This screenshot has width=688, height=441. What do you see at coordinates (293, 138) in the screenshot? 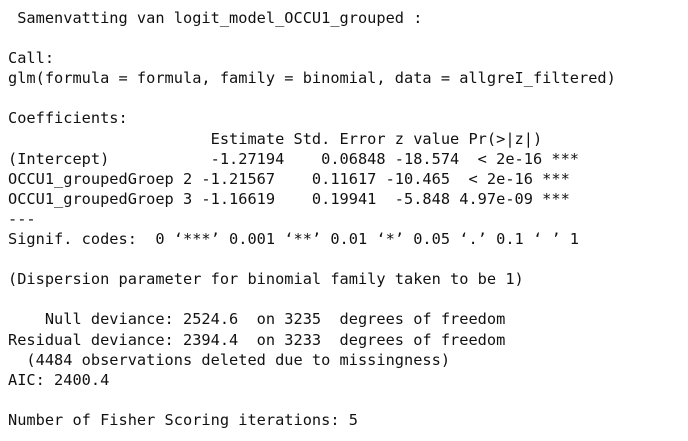
I see `coefficients-header: Estimate Std. Error z value Pr(>|z|)` at bounding box center [293, 138].